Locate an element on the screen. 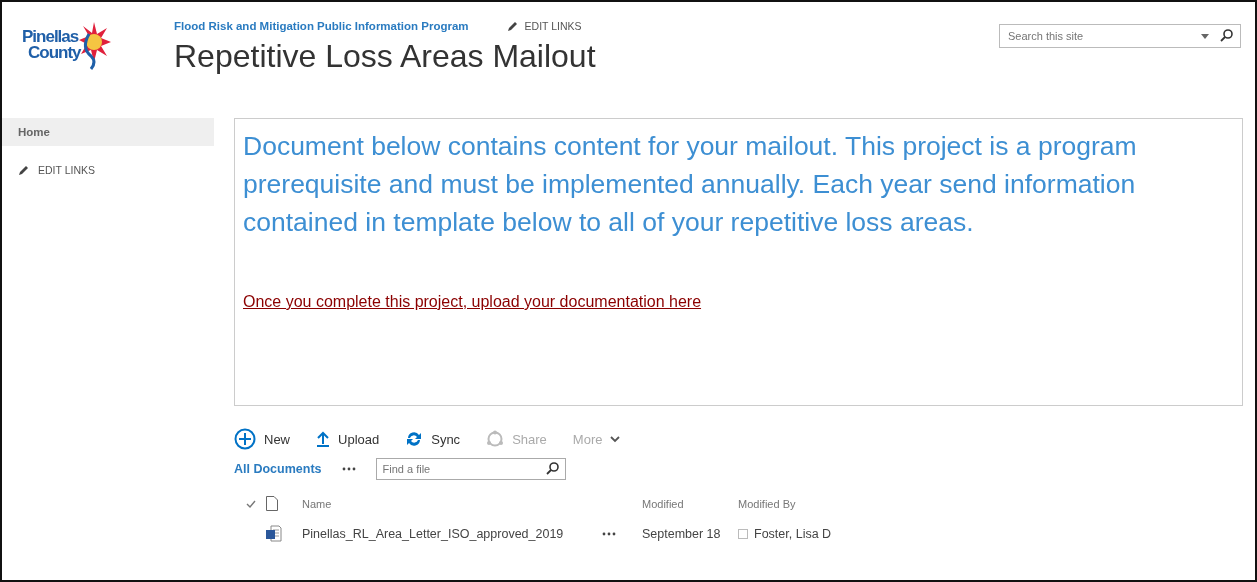 This screenshot has height=582, width=1257. plus-circle-icon is located at coordinates (245, 439).